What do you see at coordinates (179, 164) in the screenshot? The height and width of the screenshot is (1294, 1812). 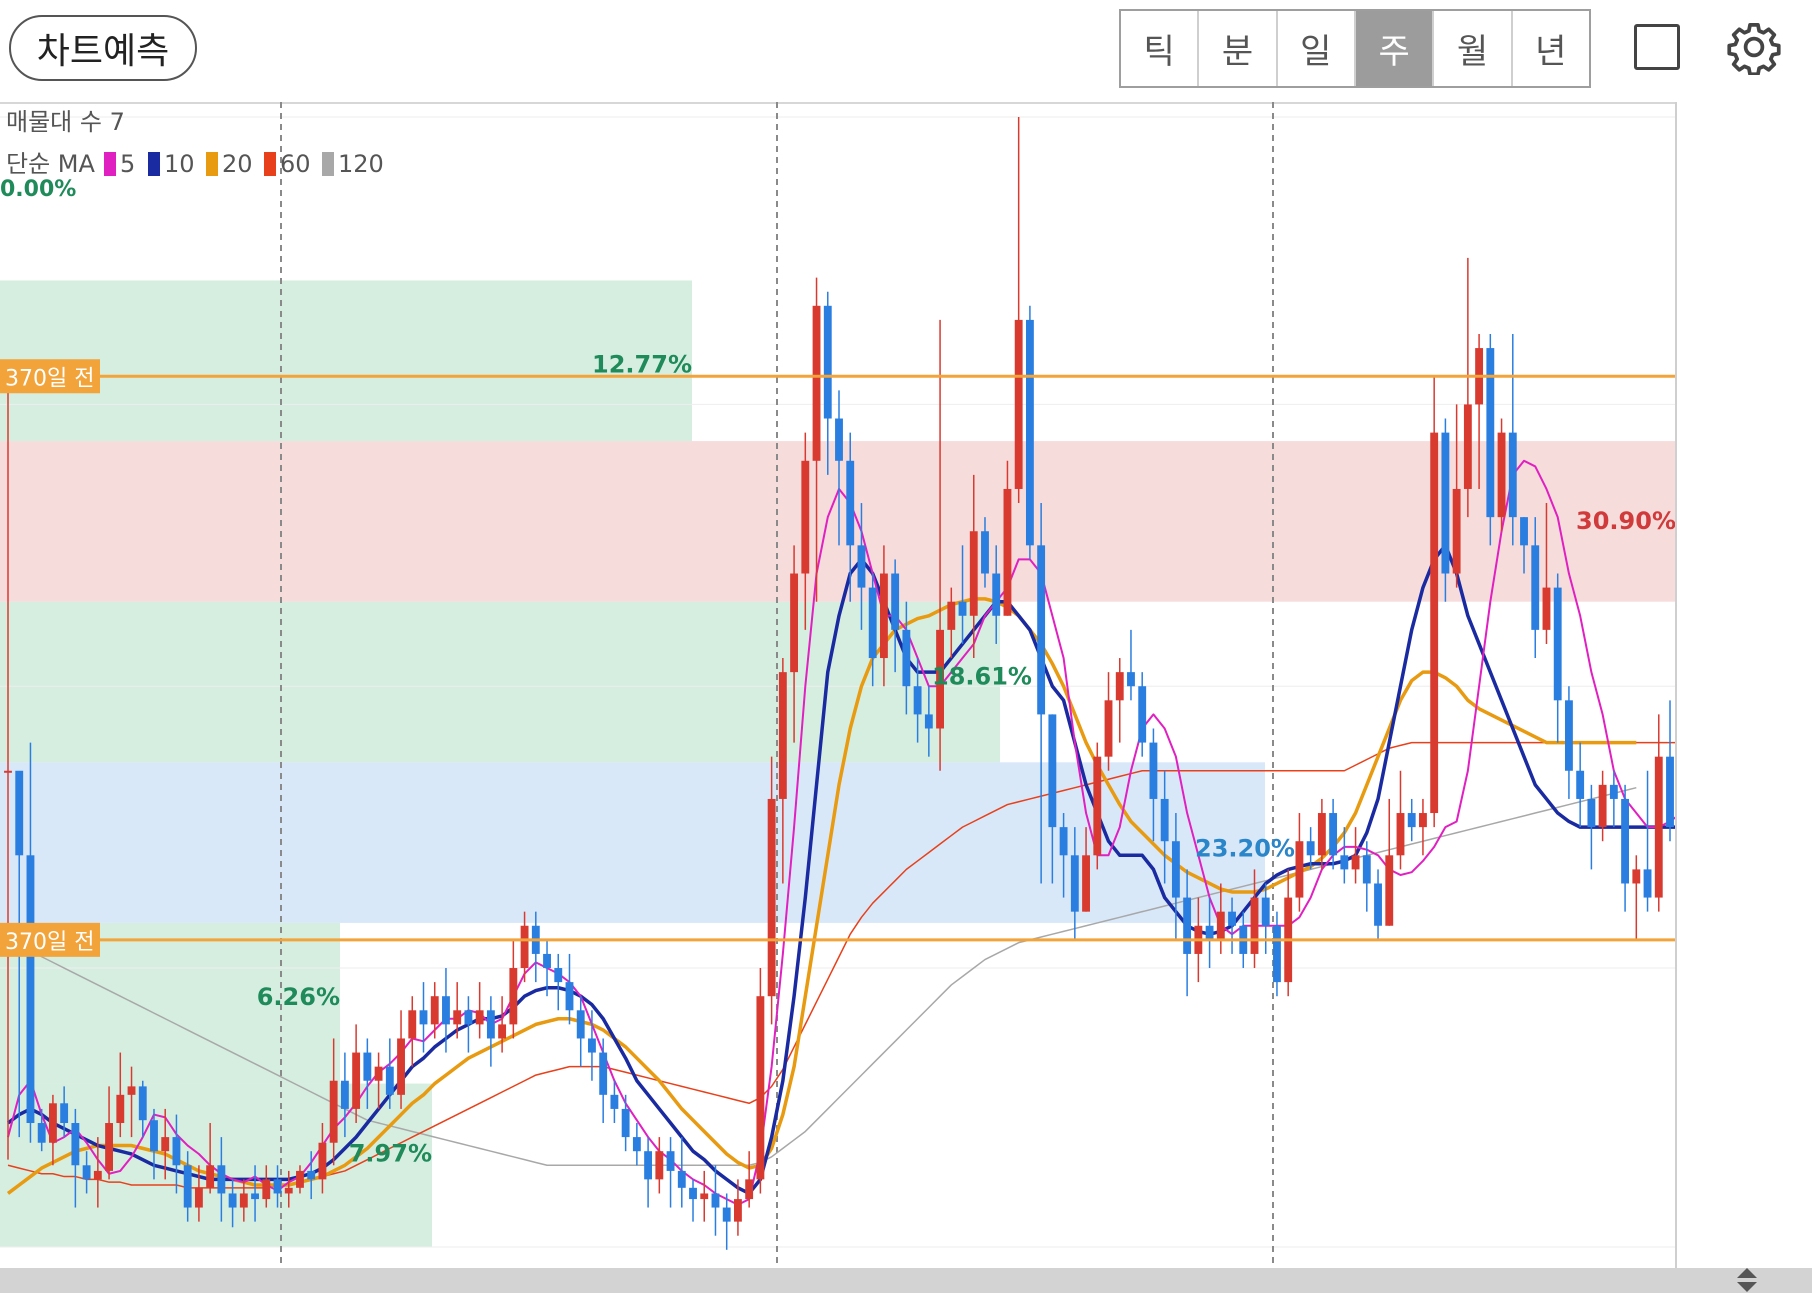 I see `ma-legend-label: 10` at bounding box center [179, 164].